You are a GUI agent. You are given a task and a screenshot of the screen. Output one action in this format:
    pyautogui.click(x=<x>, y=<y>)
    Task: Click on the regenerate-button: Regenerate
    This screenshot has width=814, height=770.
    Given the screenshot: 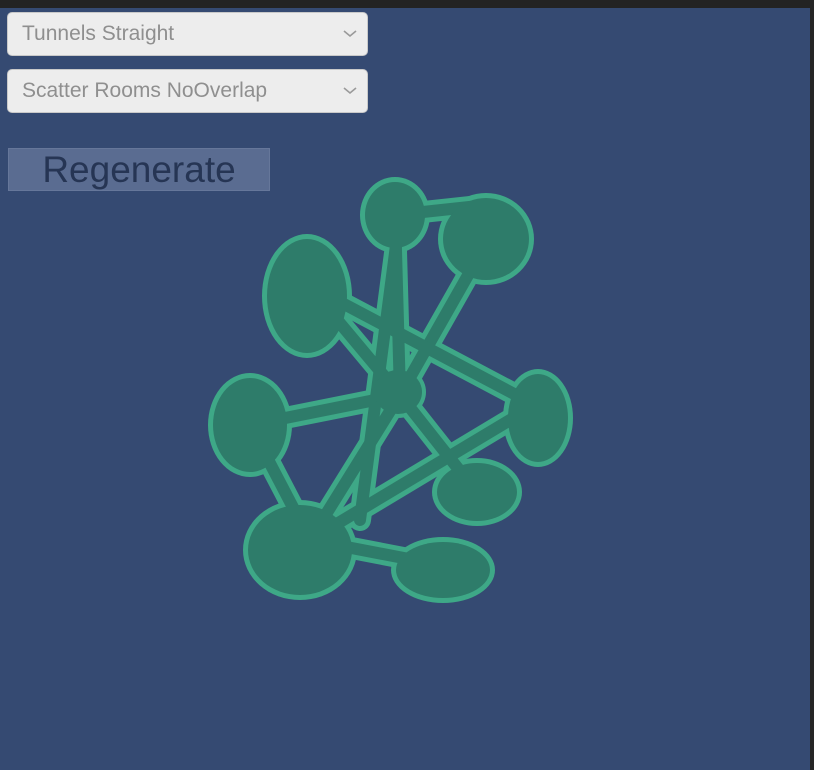 What is the action you would take?
    pyautogui.click(x=139, y=169)
    